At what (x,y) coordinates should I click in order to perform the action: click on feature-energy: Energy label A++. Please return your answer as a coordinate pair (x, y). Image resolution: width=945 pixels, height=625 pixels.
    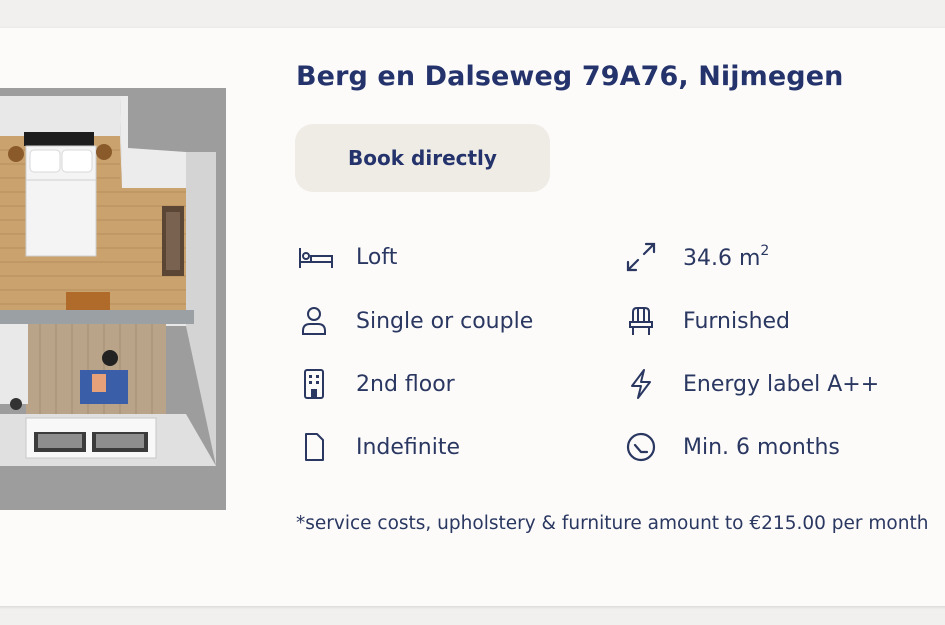
    Looking at the image, I should click on (751, 384).